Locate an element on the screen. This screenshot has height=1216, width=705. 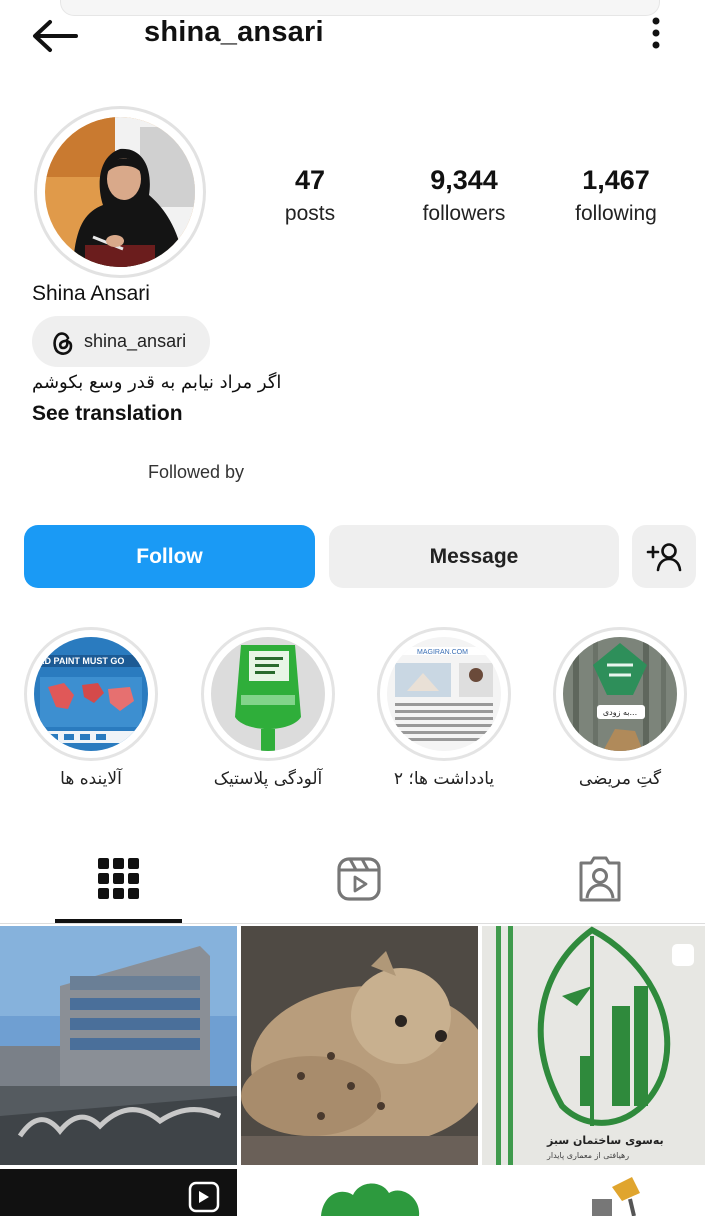
tab-reels is located at coordinates (359, 879).